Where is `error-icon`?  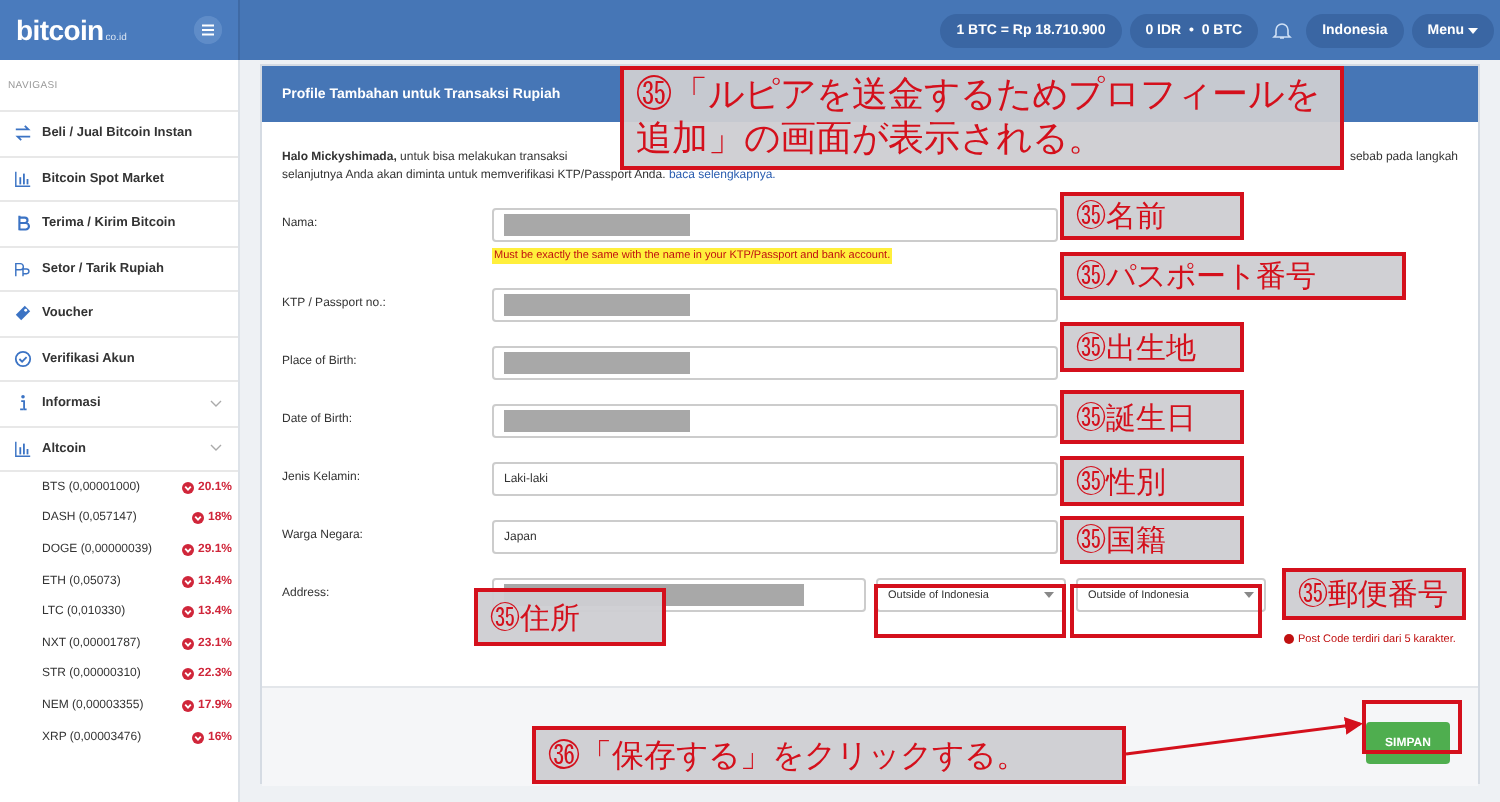
error-icon is located at coordinates (1289, 639).